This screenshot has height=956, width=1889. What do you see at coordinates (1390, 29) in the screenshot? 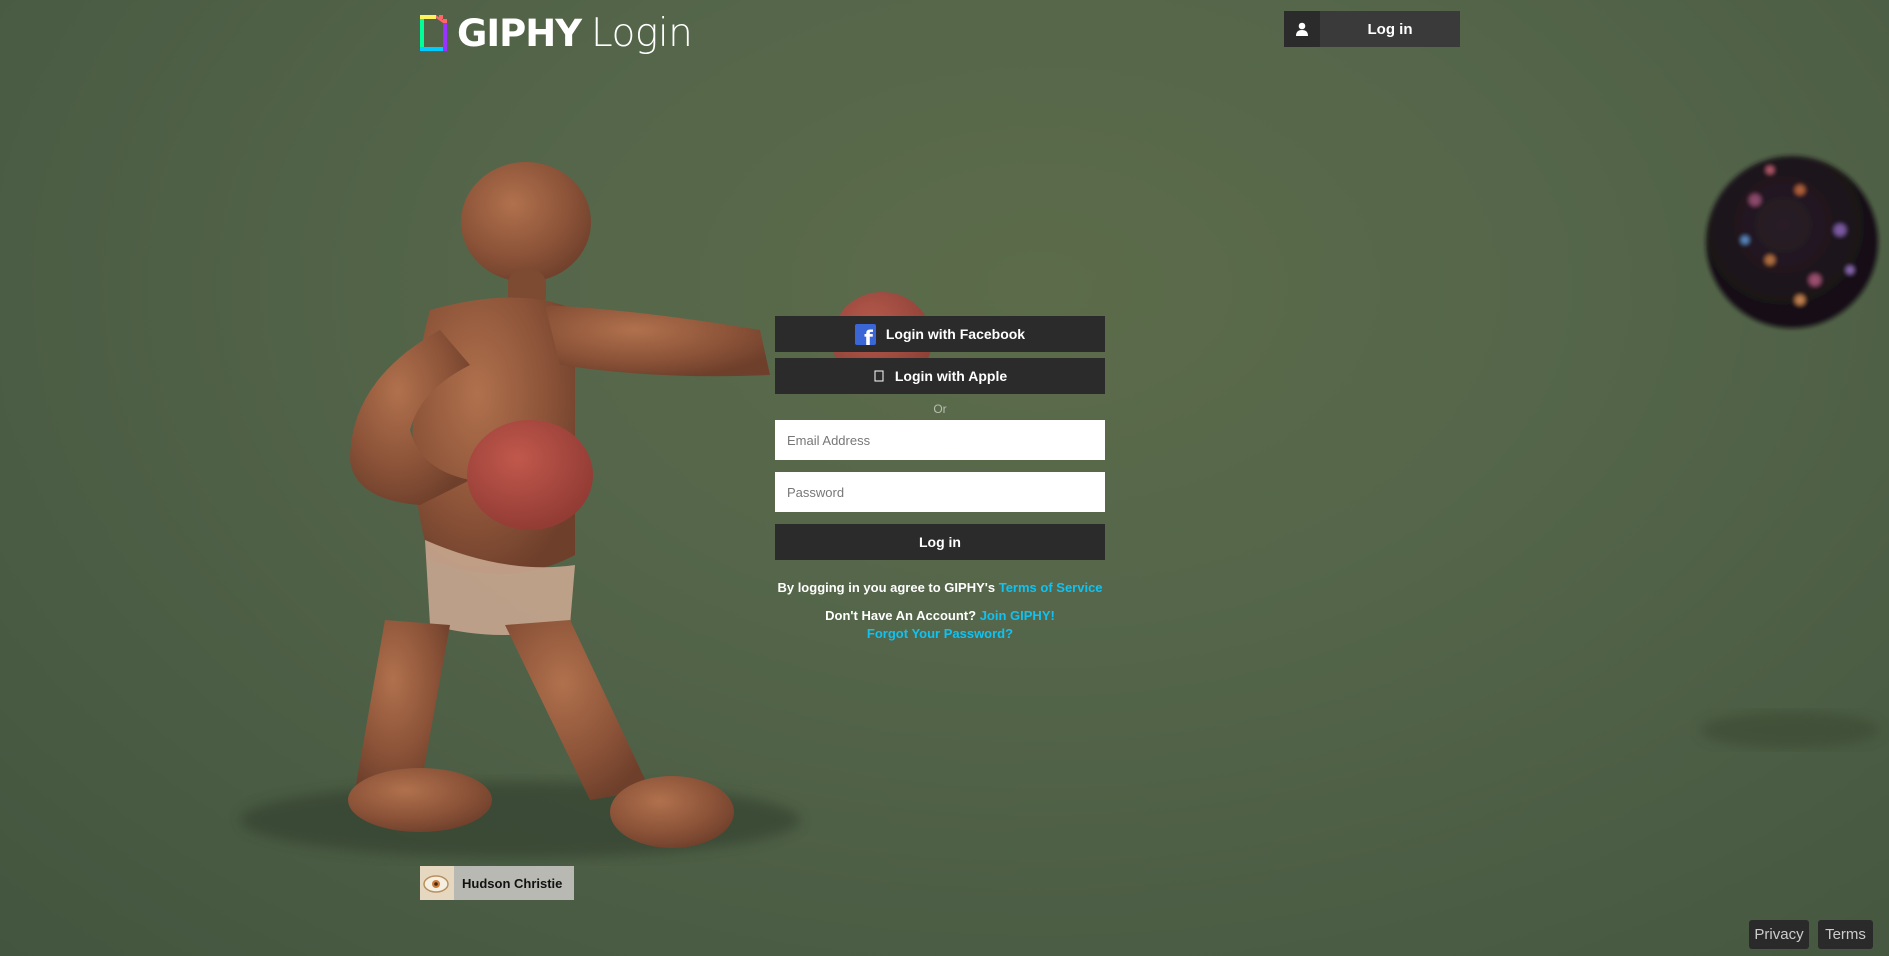
I see `header-login-label: Log in` at bounding box center [1390, 29].